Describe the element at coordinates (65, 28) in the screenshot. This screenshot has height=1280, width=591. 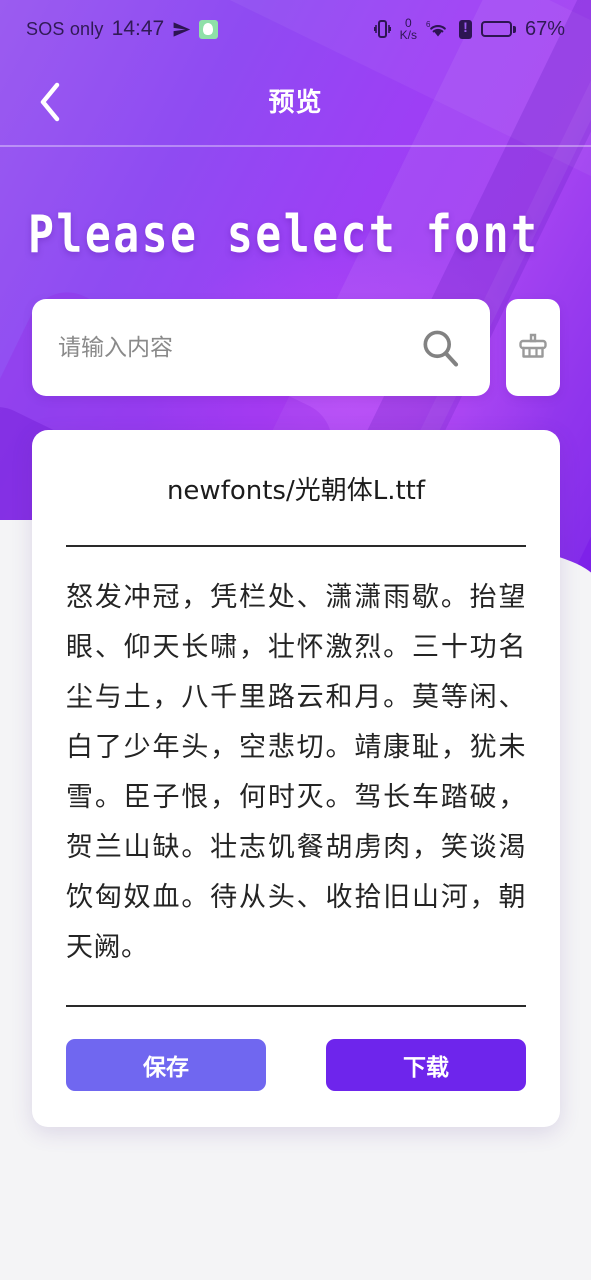
I see `carrier-label: SOS only` at that location.